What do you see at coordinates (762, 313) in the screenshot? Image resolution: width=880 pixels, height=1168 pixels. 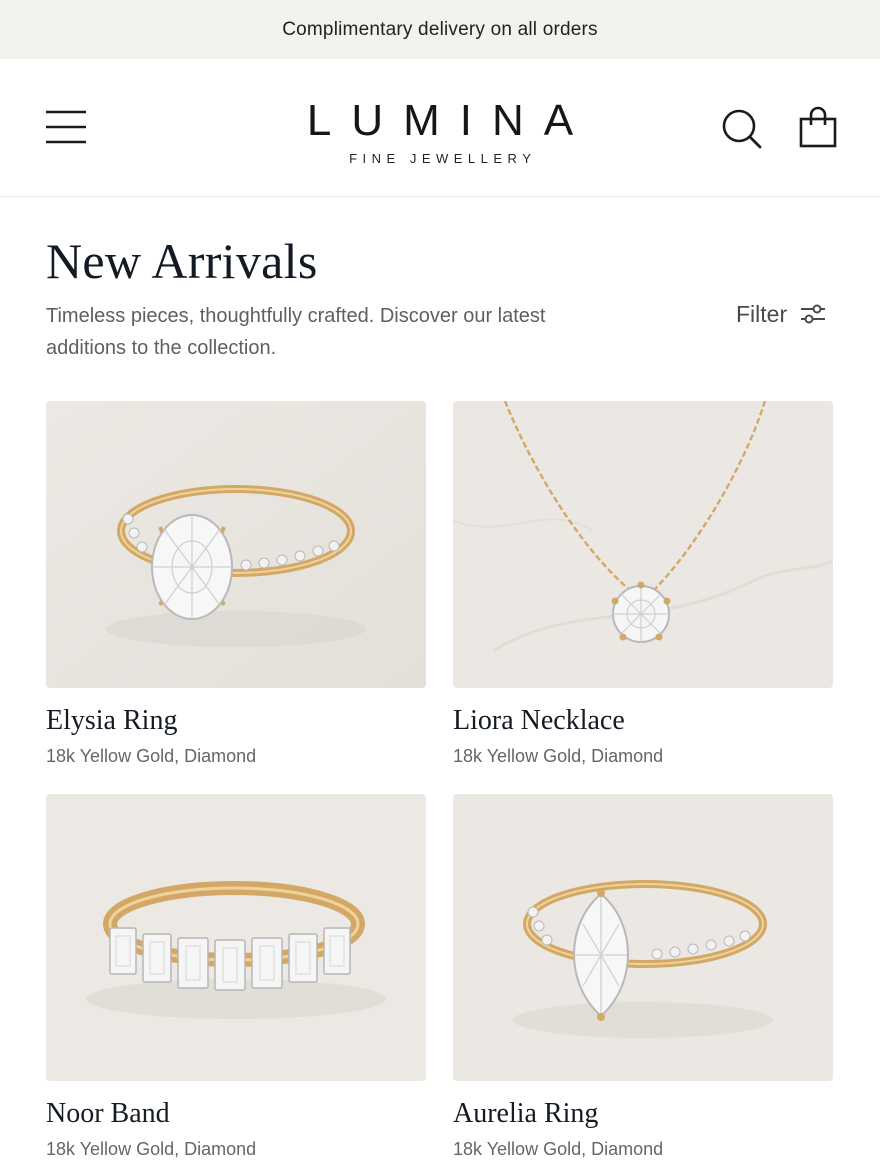 I see `filter-label: Filter` at bounding box center [762, 313].